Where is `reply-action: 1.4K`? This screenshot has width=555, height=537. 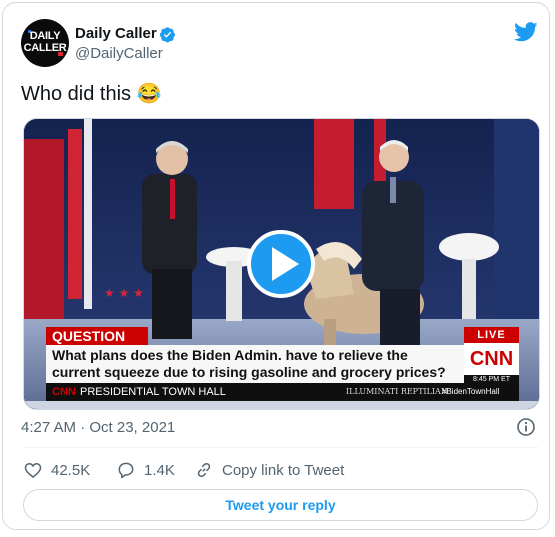
reply-action: 1.4K is located at coordinates (145, 470).